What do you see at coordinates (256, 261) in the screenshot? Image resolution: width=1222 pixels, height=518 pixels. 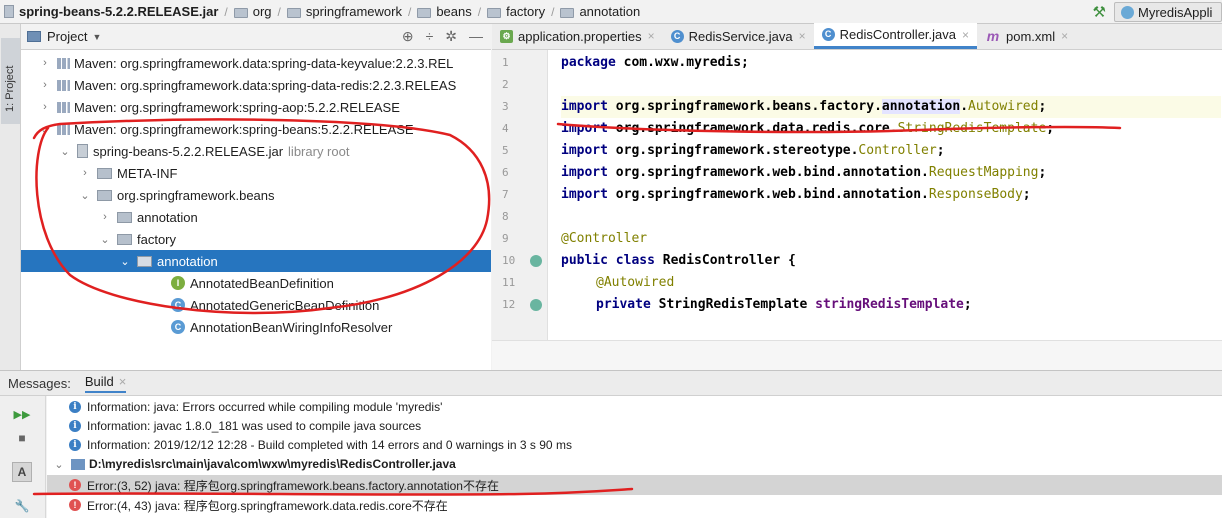 I see `tree-item-selected-package: ⌄ annotation` at bounding box center [256, 261].